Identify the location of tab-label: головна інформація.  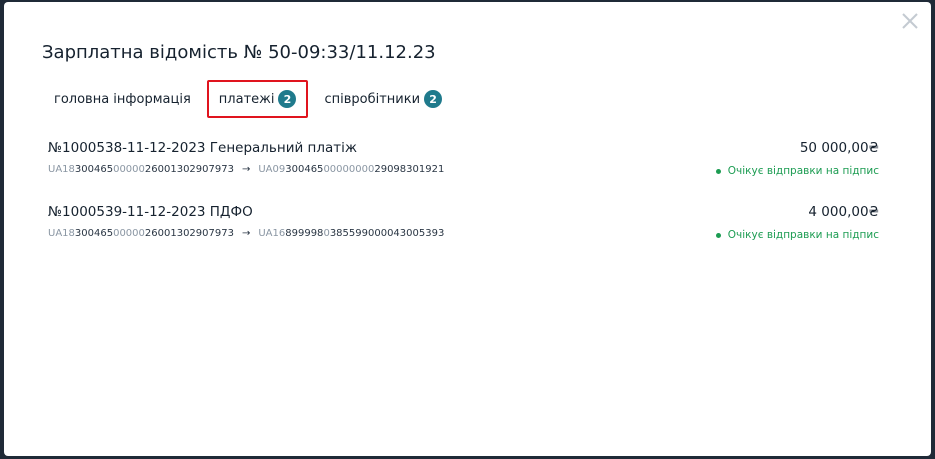
(122, 99).